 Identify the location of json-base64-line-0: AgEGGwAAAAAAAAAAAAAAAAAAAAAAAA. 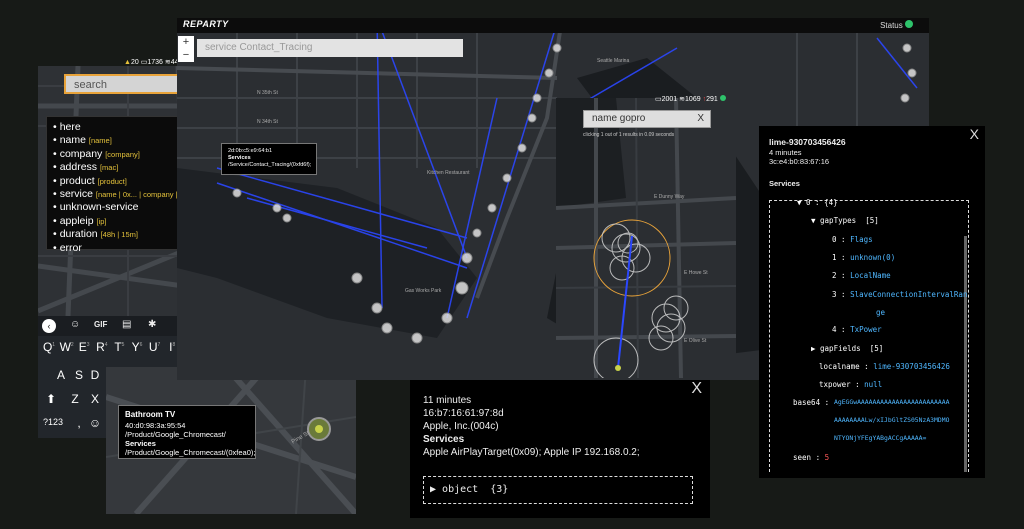
(892, 402).